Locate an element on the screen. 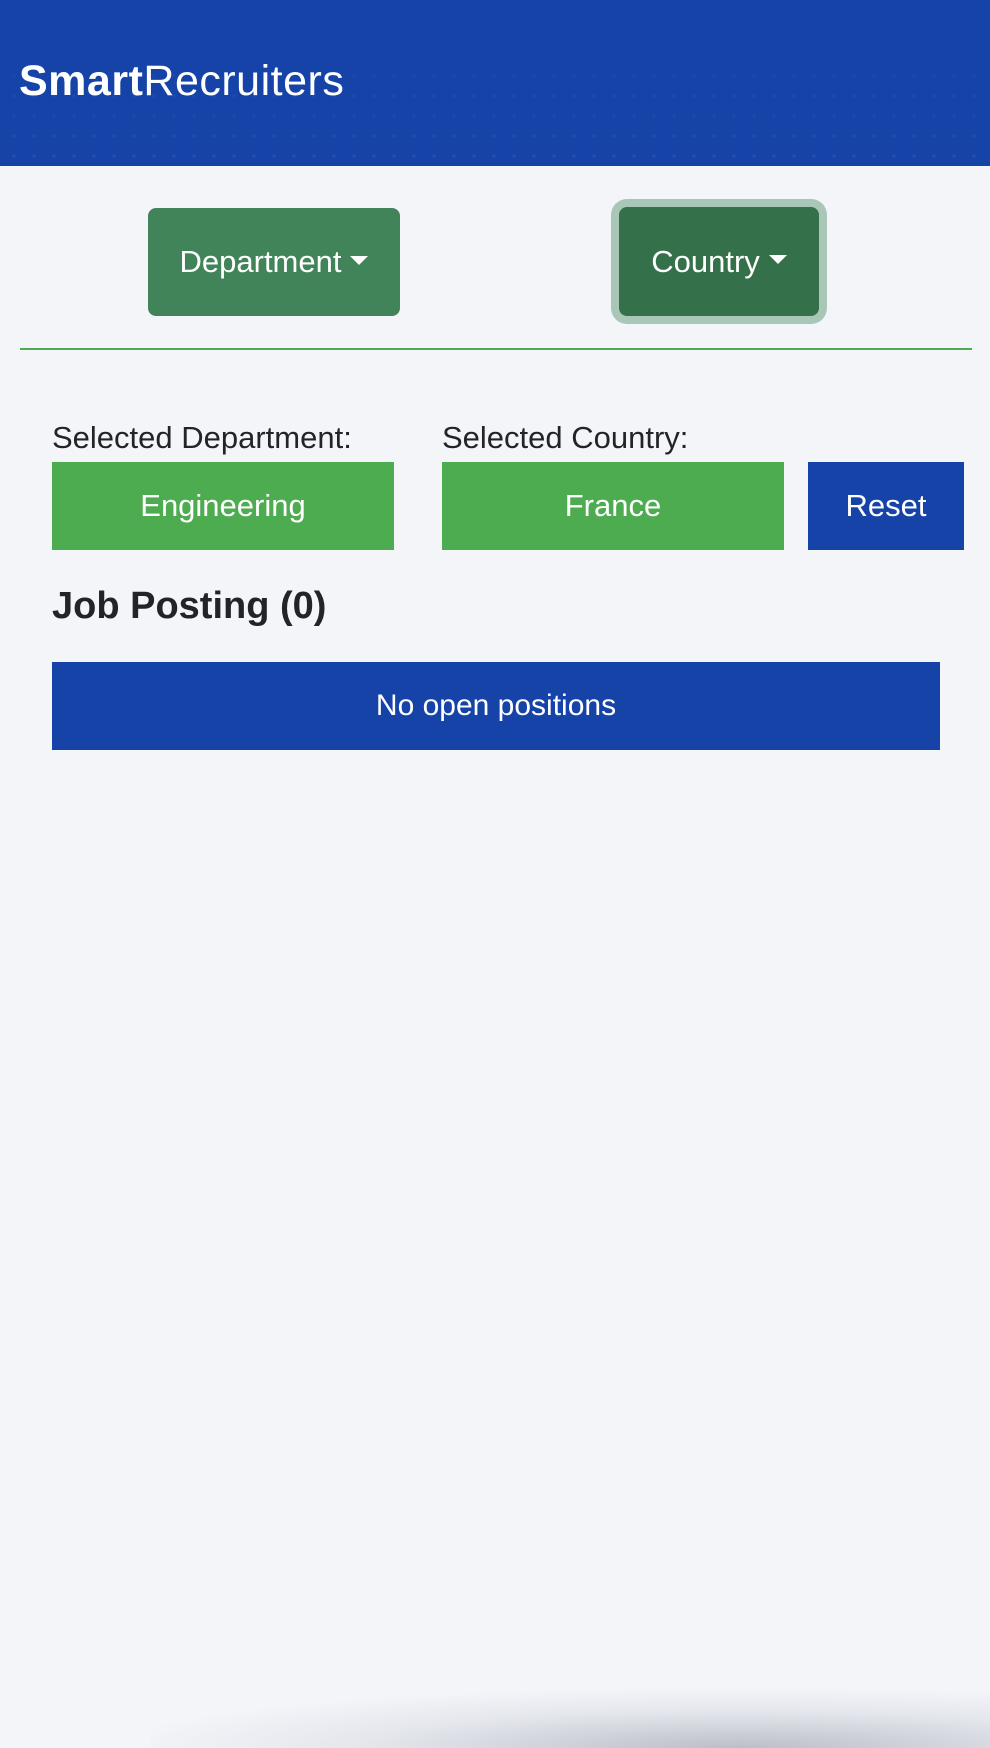 This screenshot has width=990, height=1748. logo-text-strong: Smart is located at coordinates (81, 81).